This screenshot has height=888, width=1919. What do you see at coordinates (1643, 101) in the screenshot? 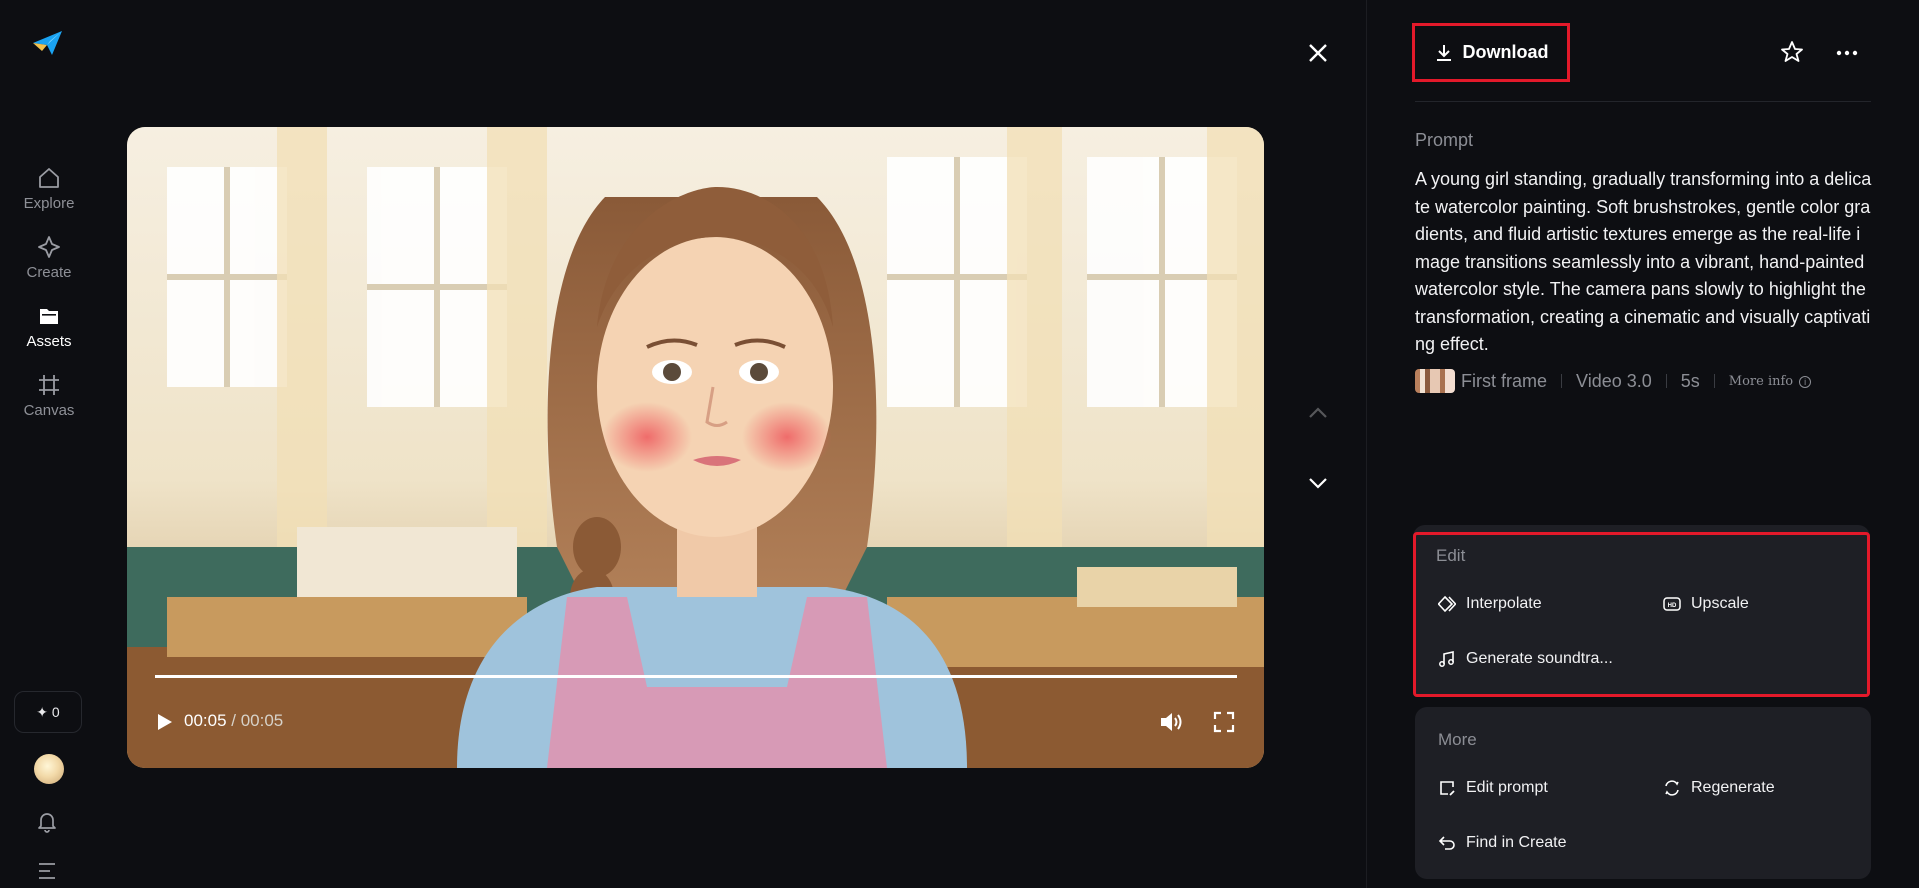
I see `header-divider` at bounding box center [1643, 101].